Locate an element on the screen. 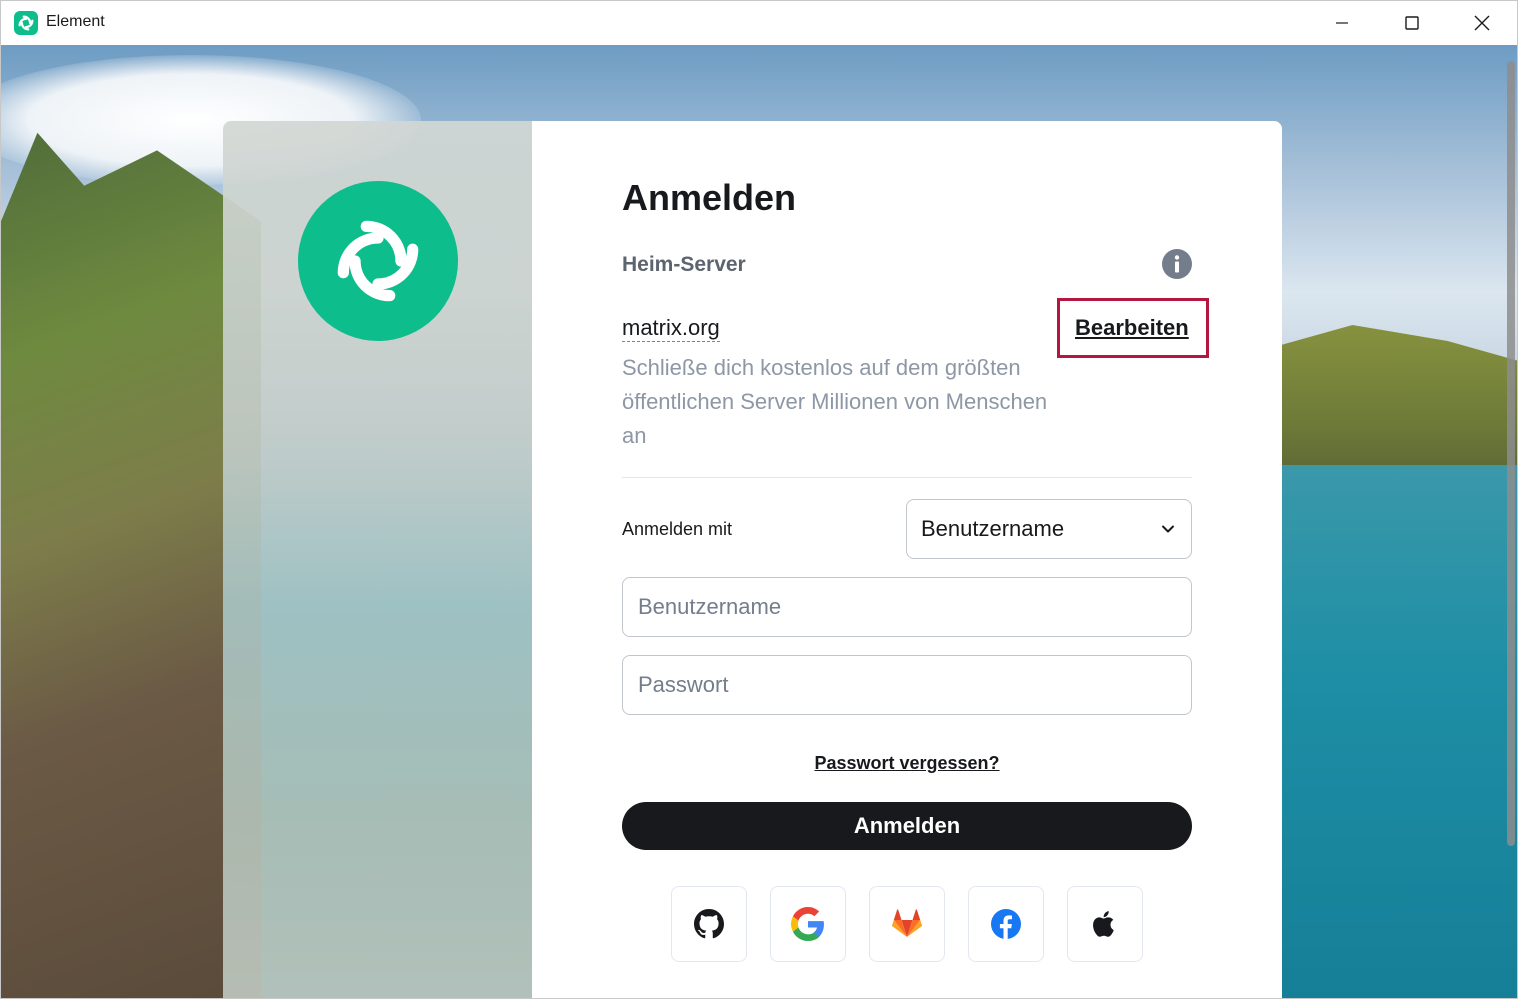 The width and height of the screenshot is (1518, 999). facebook-icon is located at coordinates (1006, 924).